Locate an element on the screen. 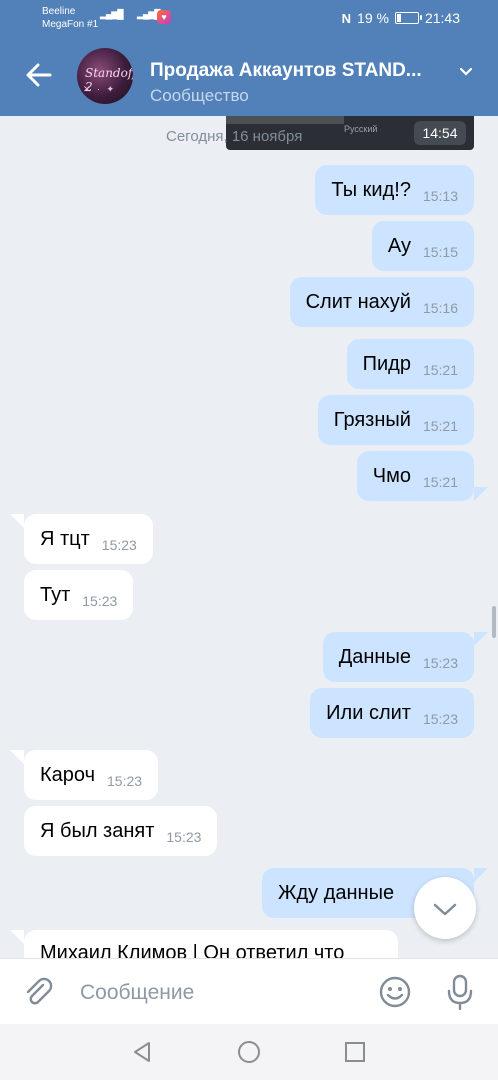 This screenshot has width=498, height=1080. date-separator: Сегодня, 16 ноября is located at coordinates (234, 136).